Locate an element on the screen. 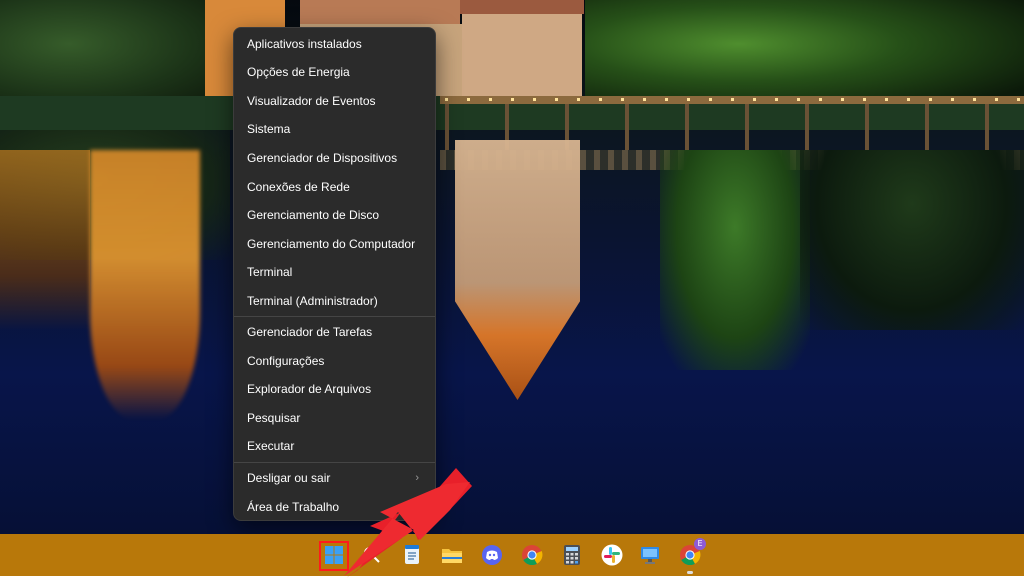  remote-desktop-button is located at coordinates (650, 555).